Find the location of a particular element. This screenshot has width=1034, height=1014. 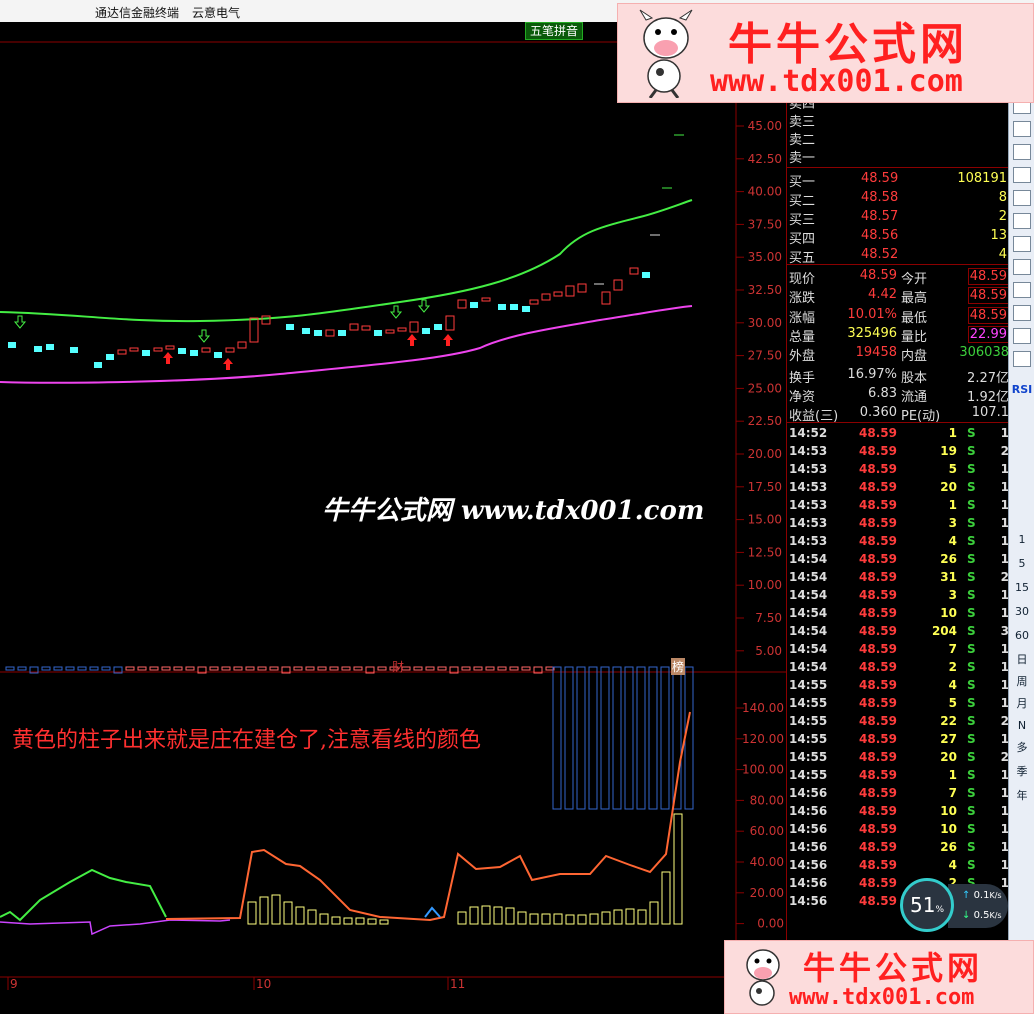

toolbar-period-3: 15 is located at coordinates (1022, 588).